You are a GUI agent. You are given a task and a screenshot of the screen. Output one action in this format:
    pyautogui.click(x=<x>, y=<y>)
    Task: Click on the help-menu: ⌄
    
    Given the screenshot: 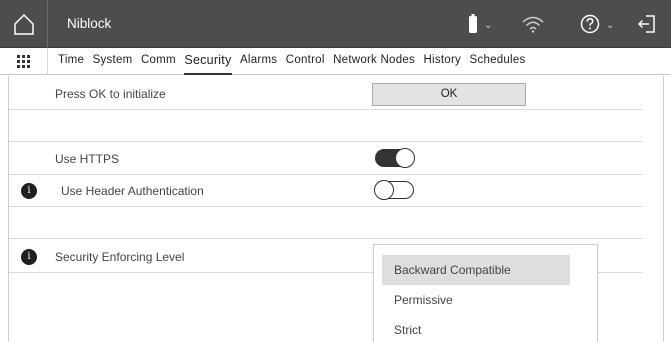 What is the action you would take?
    pyautogui.click(x=597, y=24)
    